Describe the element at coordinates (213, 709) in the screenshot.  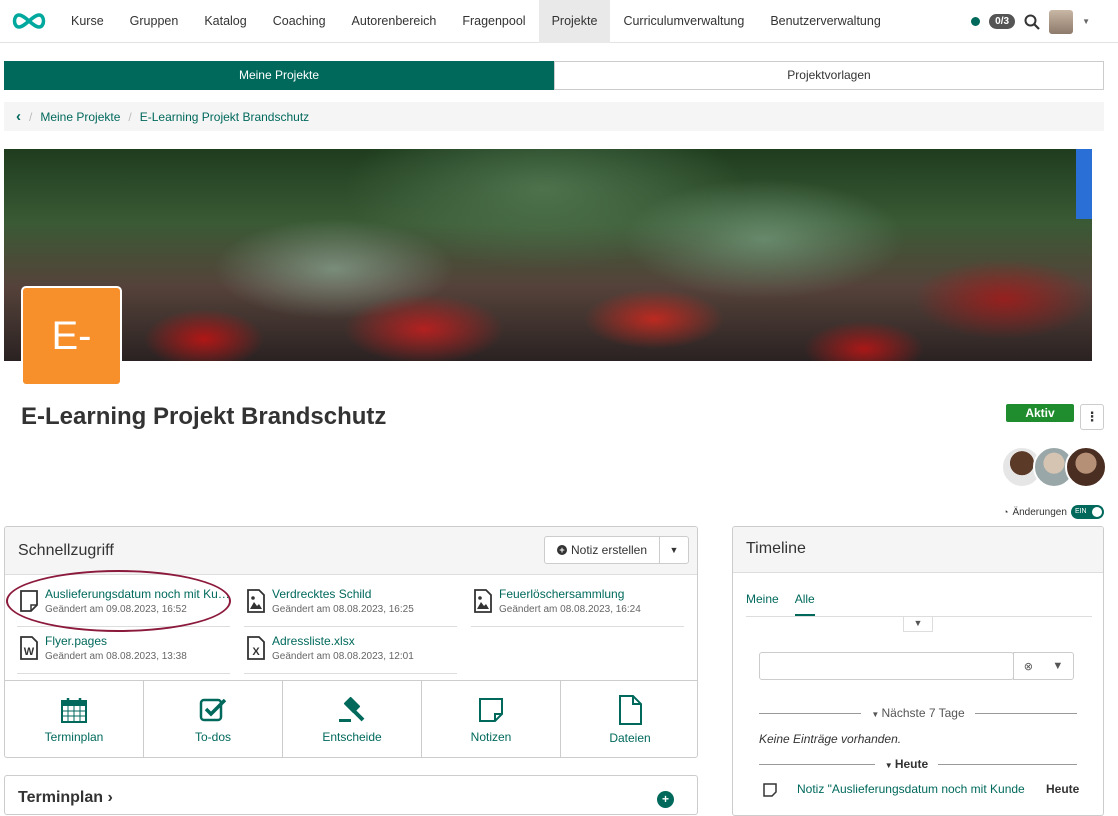
I see `checkbox-icon` at that location.